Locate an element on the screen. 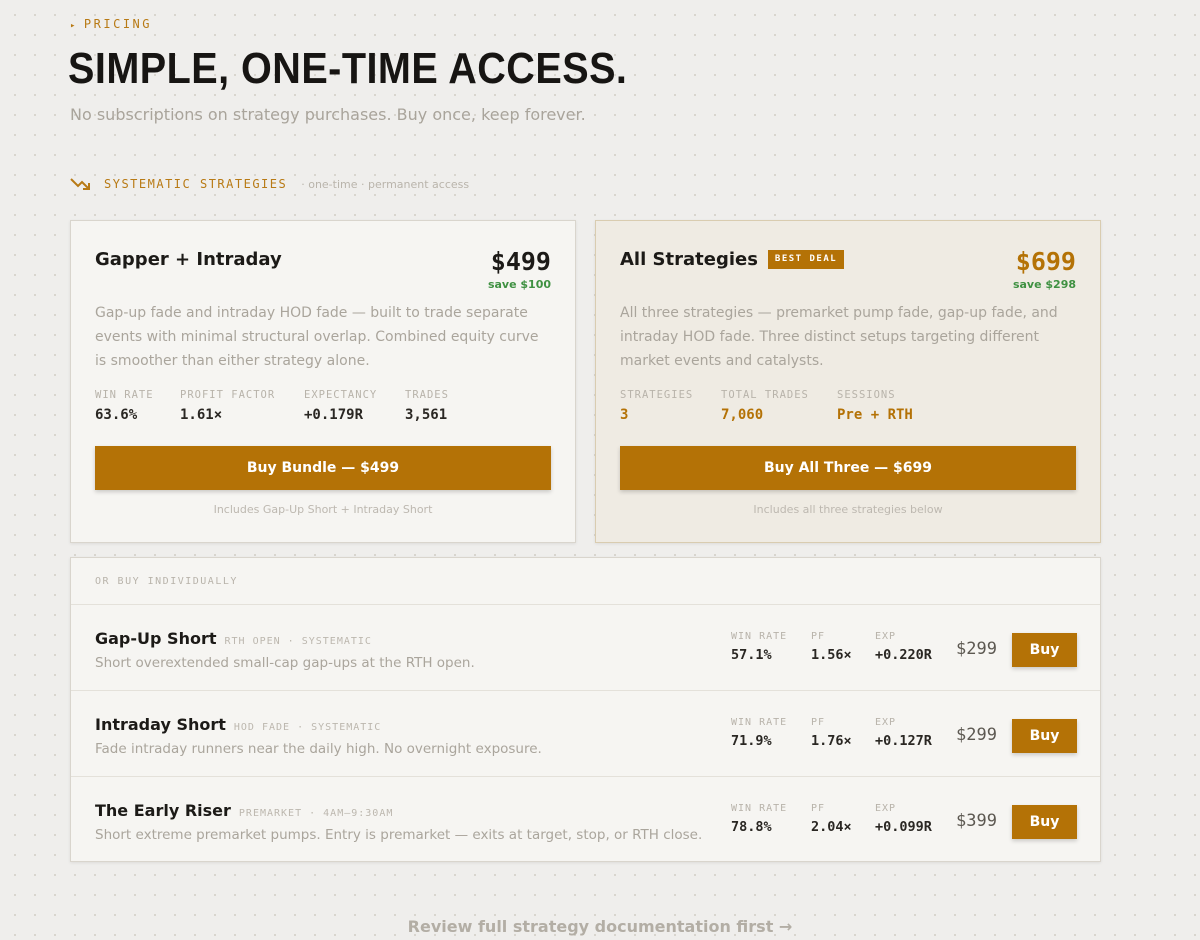 This screenshot has height=940, width=1200. bundle-title: Gapper + Intraday is located at coordinates (188, 259).